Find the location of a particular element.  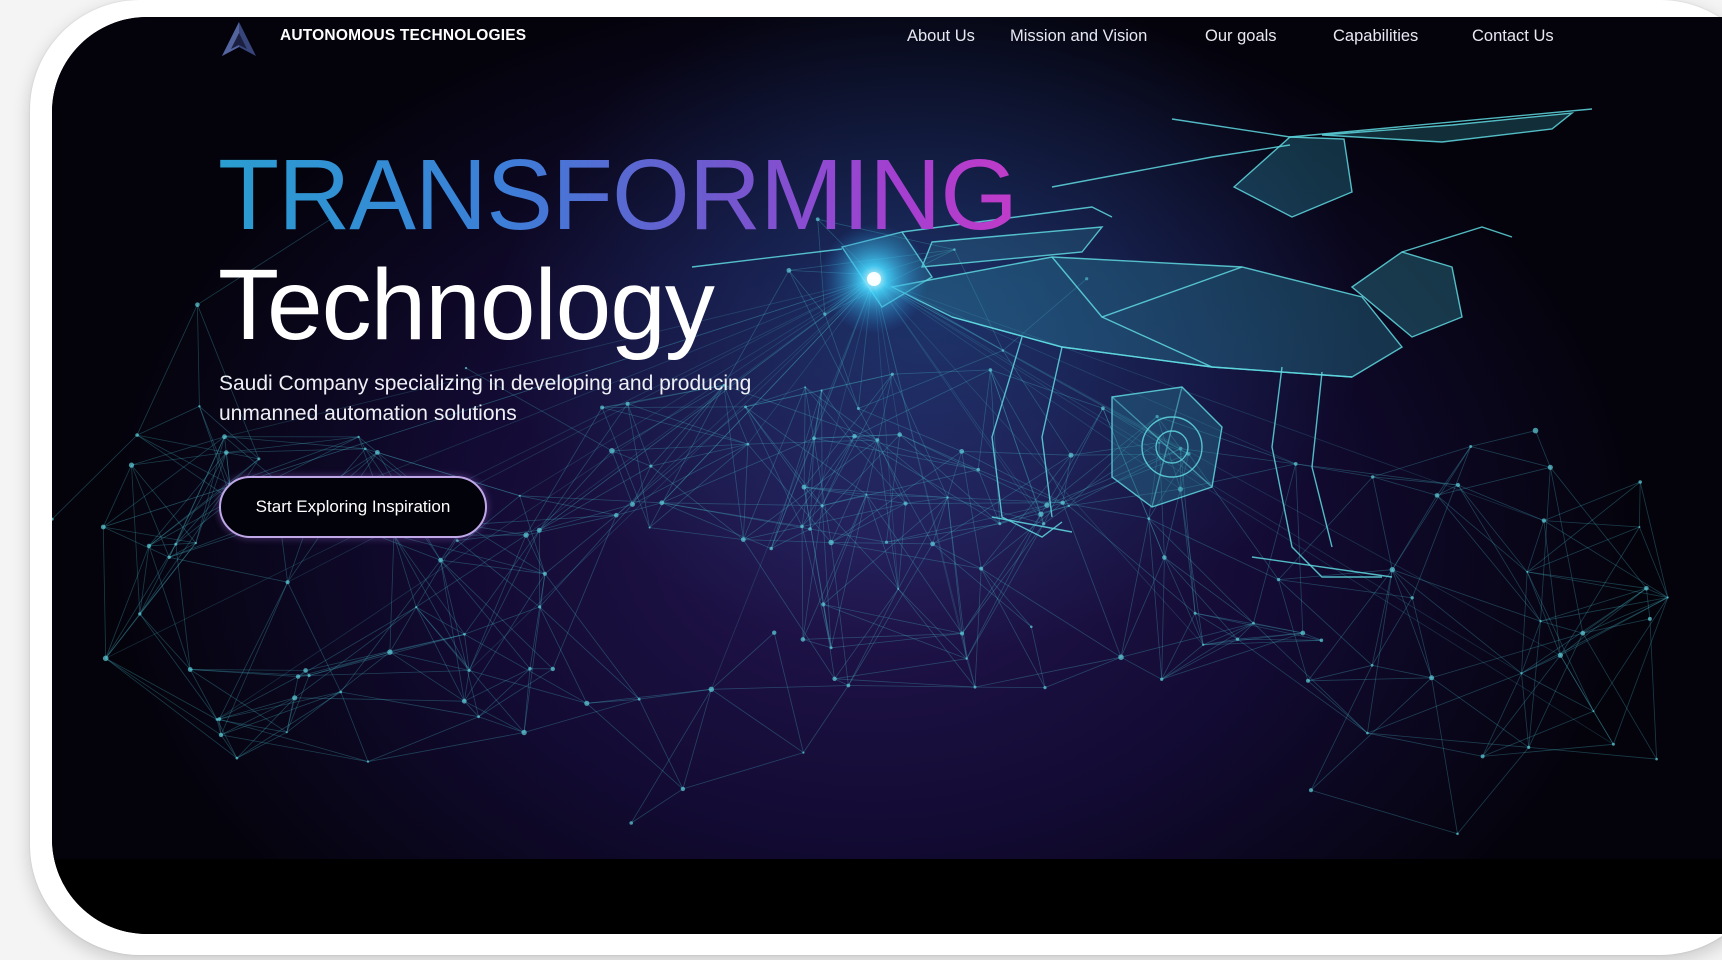

brand-name: AUTONOMOUS TECHNOLOGIES is located at coordinates (403, 36).